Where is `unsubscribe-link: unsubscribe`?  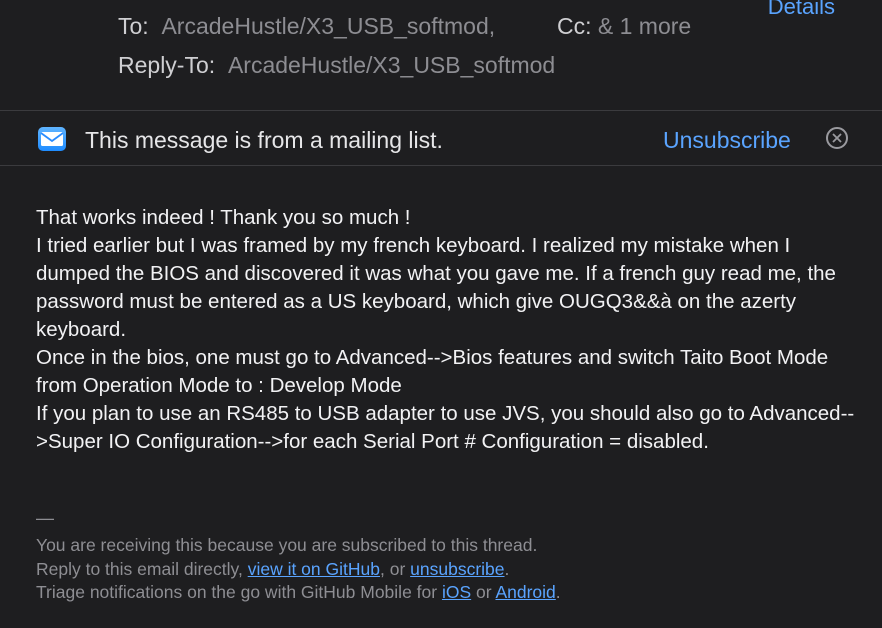 unsubscribe-link: unsubscribe is located at coordinates (457, 569).